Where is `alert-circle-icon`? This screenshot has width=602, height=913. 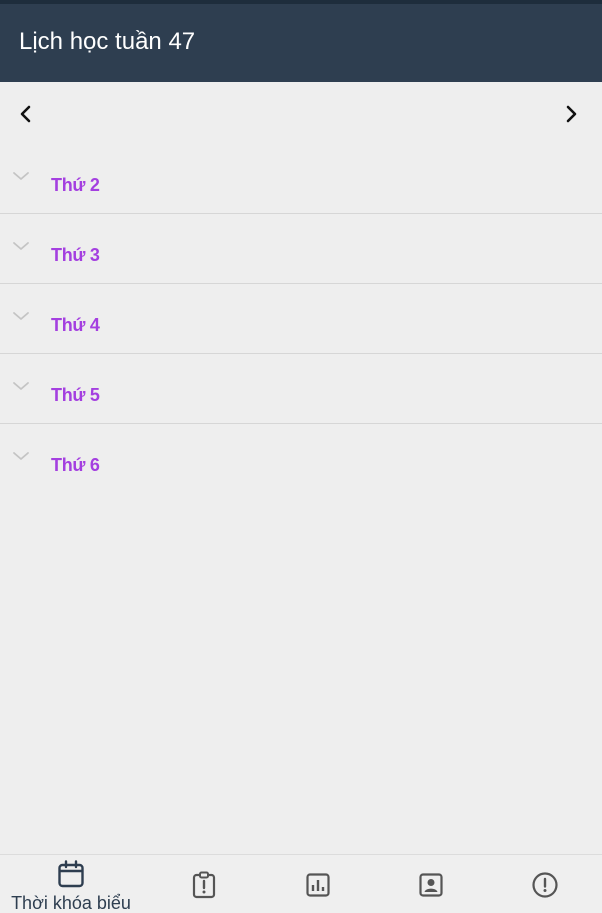
alert-circle-icon is located at coordinates (545, 885).